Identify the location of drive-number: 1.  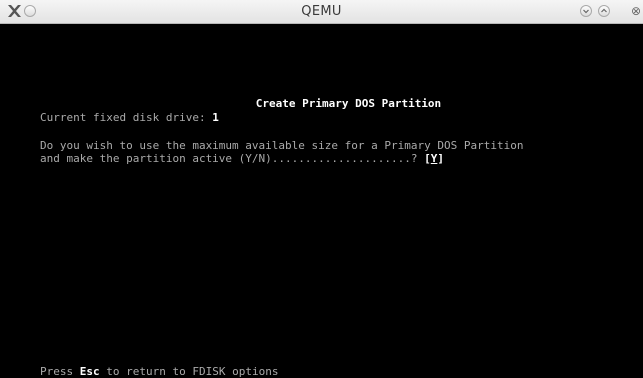
(215, 117).